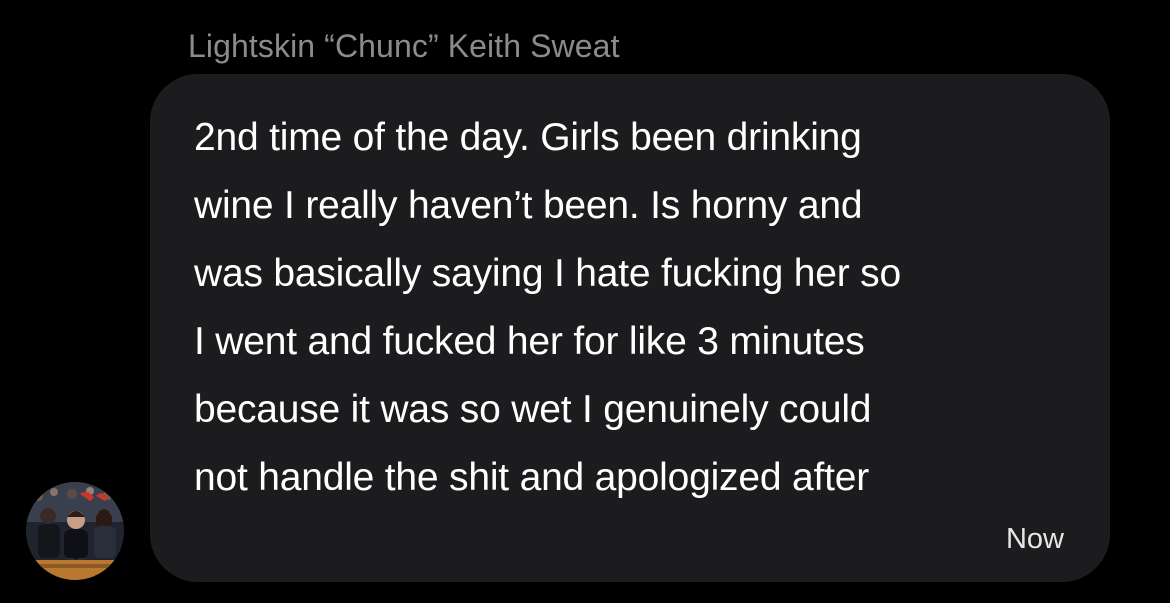 The height and width of the screenshot is (603, 1170). Describe the element at coordinates (528, 205) in the screenshot. I see `message-line: wine I really haven’t been. Is horny and` at that location.